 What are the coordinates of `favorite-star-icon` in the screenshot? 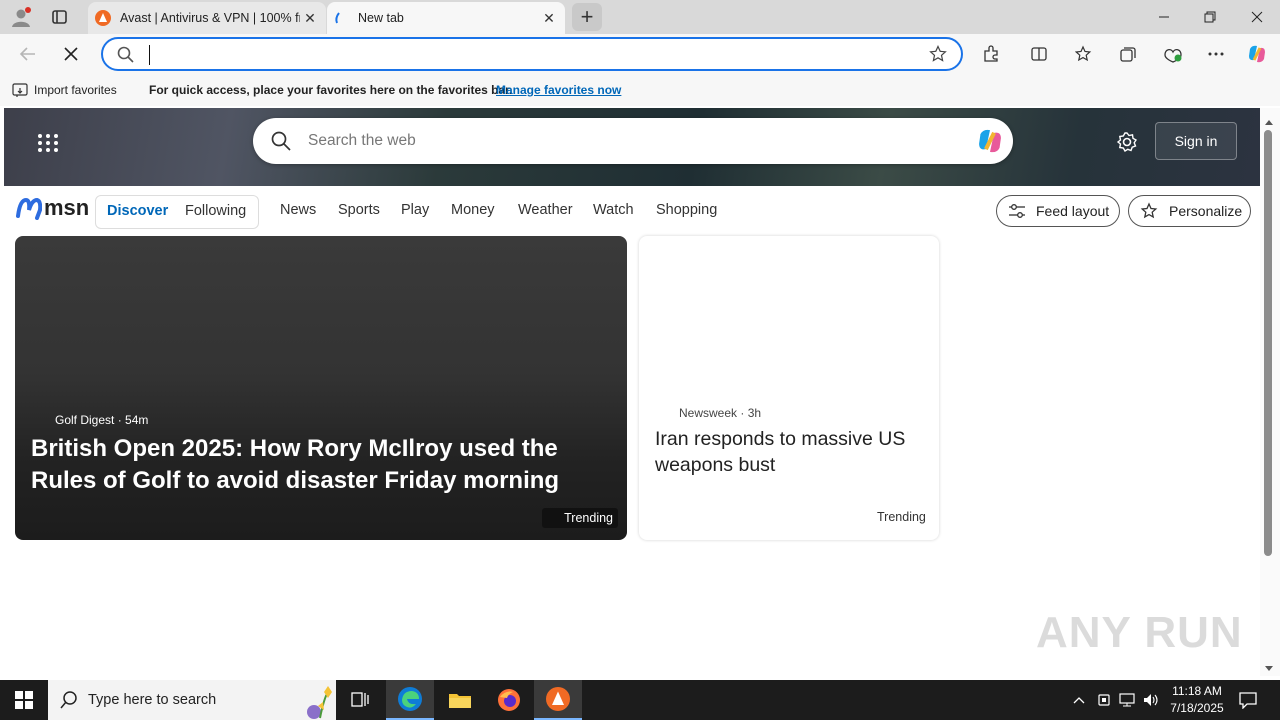 It's located at (938, 56).